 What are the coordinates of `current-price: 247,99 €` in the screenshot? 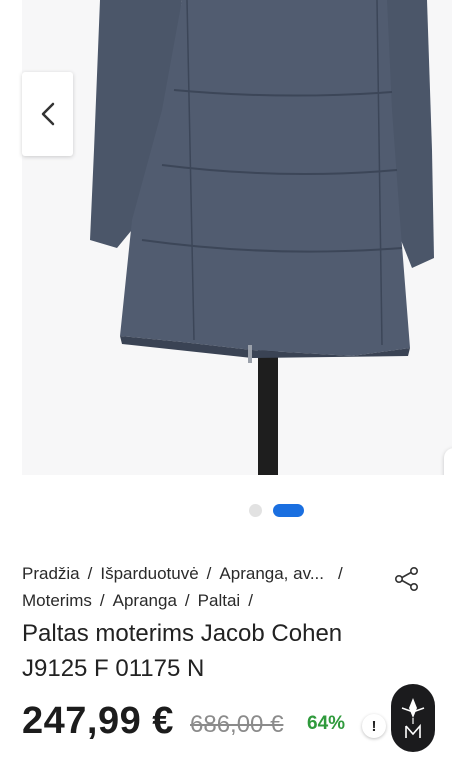 It's located at (98, 721).